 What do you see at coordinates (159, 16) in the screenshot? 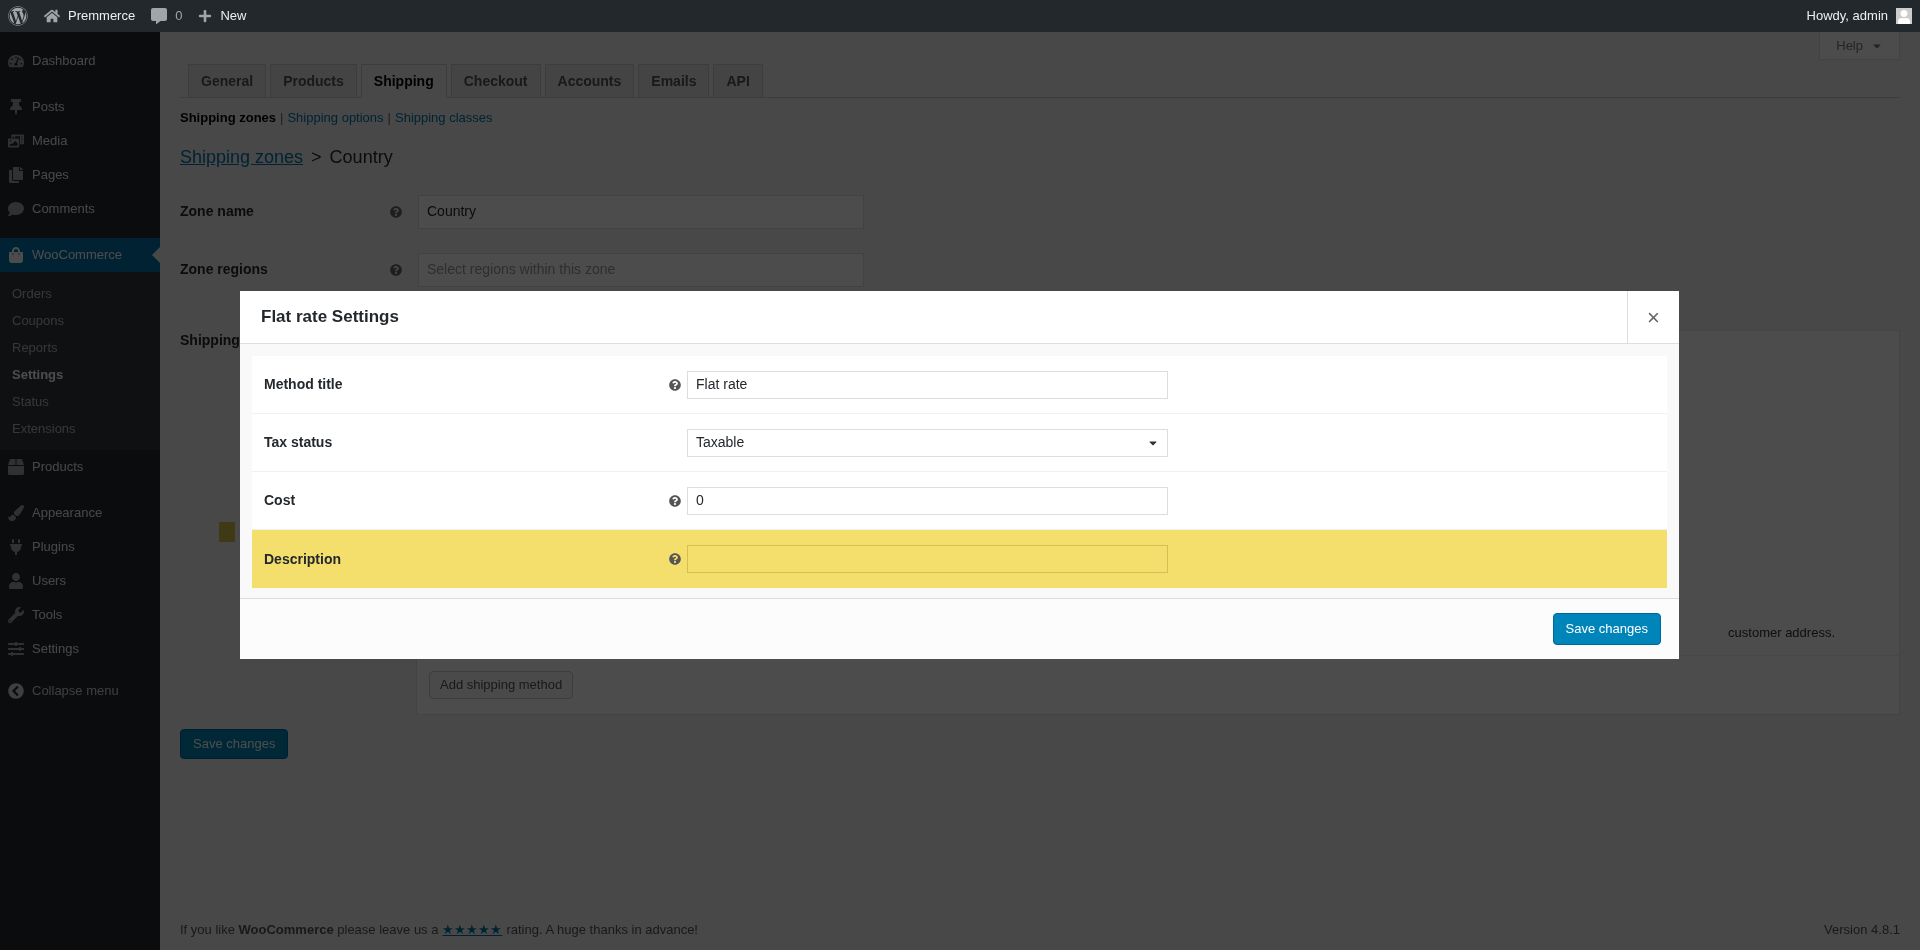
I see `comment-icon` at bounding box center [159, 16].